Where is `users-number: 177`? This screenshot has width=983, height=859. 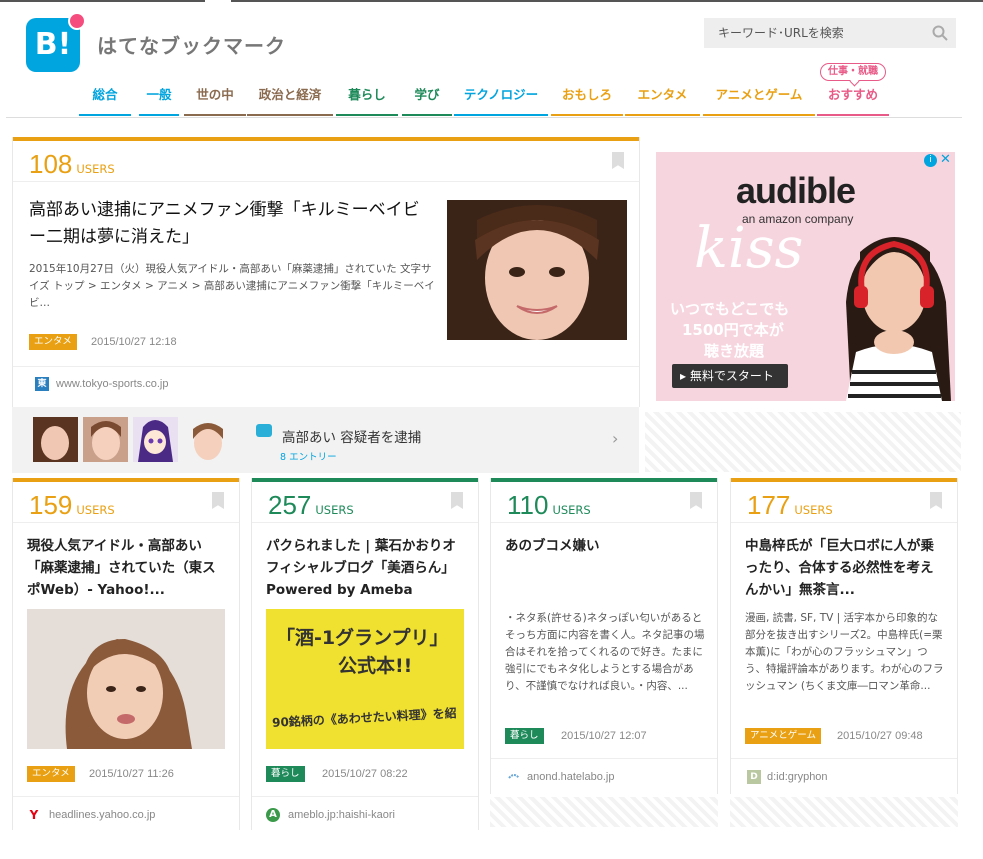
users-number: 177 is located at coordinates (769, 505).